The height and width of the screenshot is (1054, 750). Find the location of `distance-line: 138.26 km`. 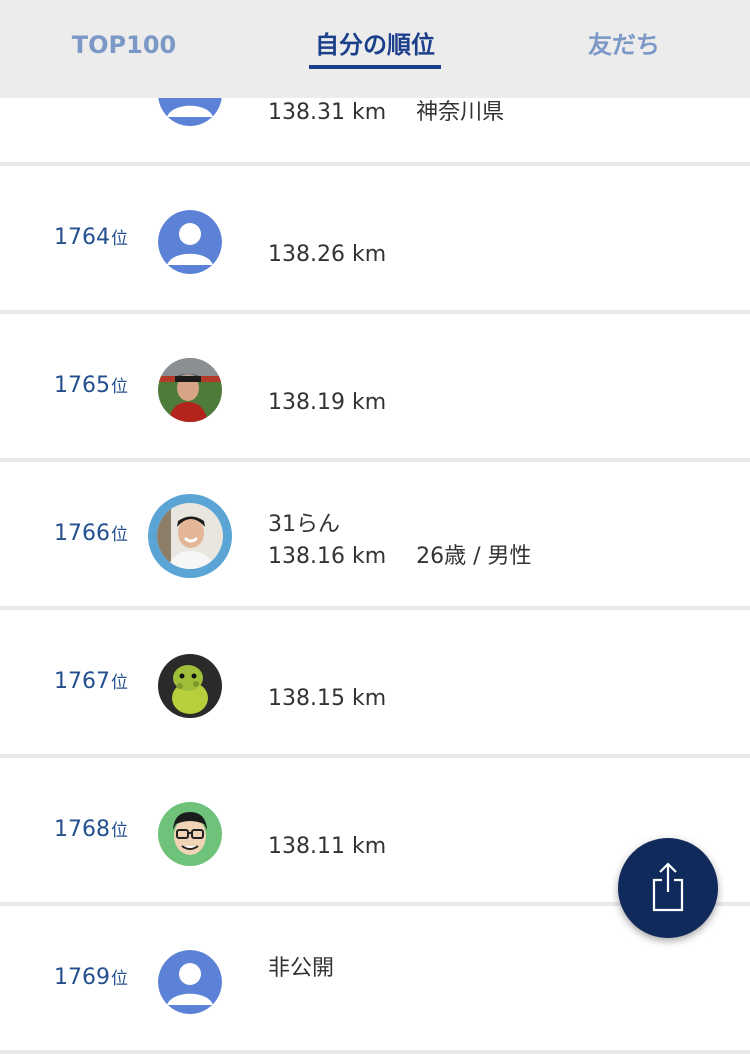

distance-line: 138.26 km is located at coordinates (327, 254).